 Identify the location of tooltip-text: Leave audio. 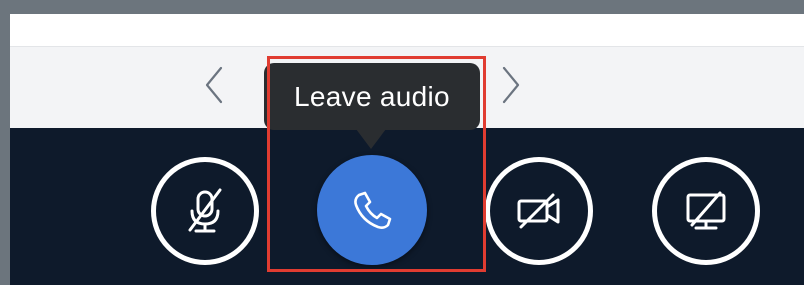
(372, 96).